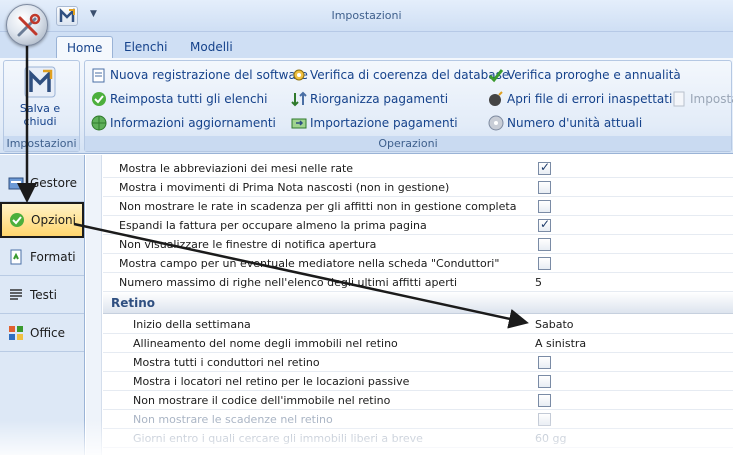 The image size is (733, 455). Describe the element at coordinates (40, 121) in the screenshot. I see `save-close-label-2: chiudi` at that location.